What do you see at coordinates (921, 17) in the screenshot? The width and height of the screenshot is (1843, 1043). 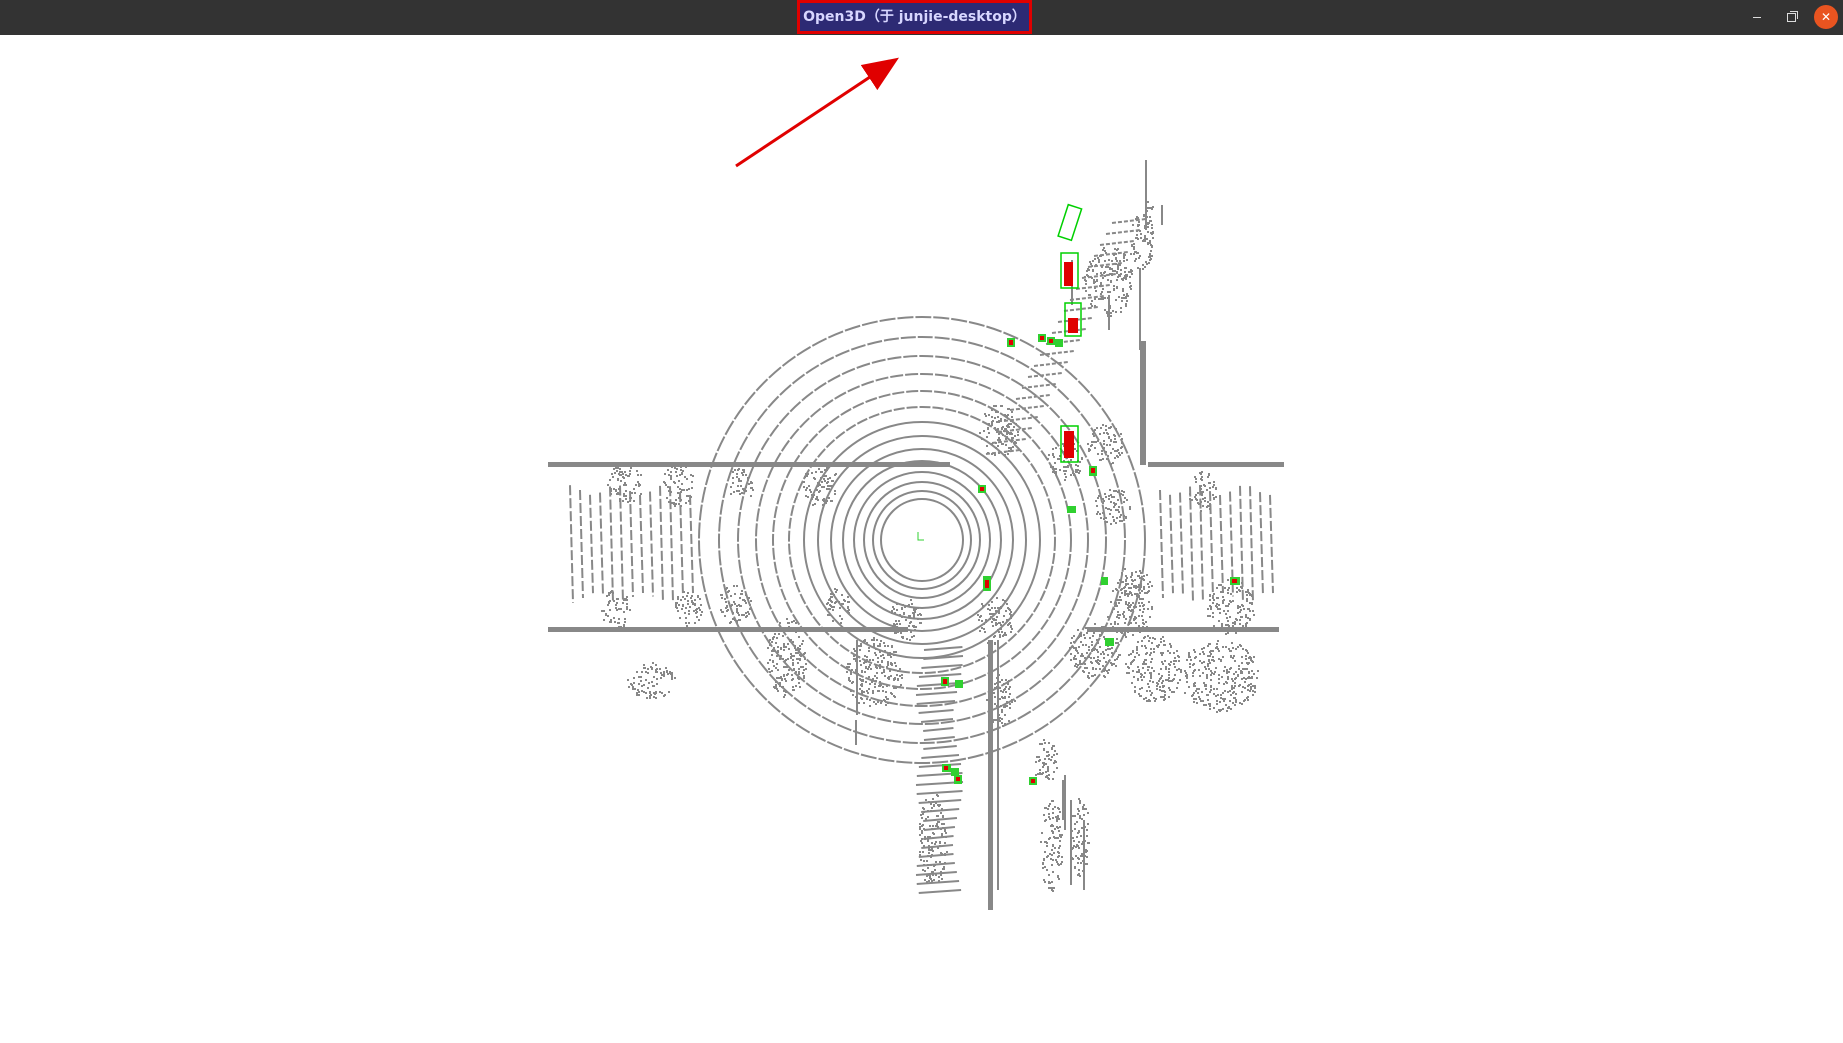 I see `window-title-bar: Open3D（于 junjie-desktop） ✕` at bounding box center [921, 17].